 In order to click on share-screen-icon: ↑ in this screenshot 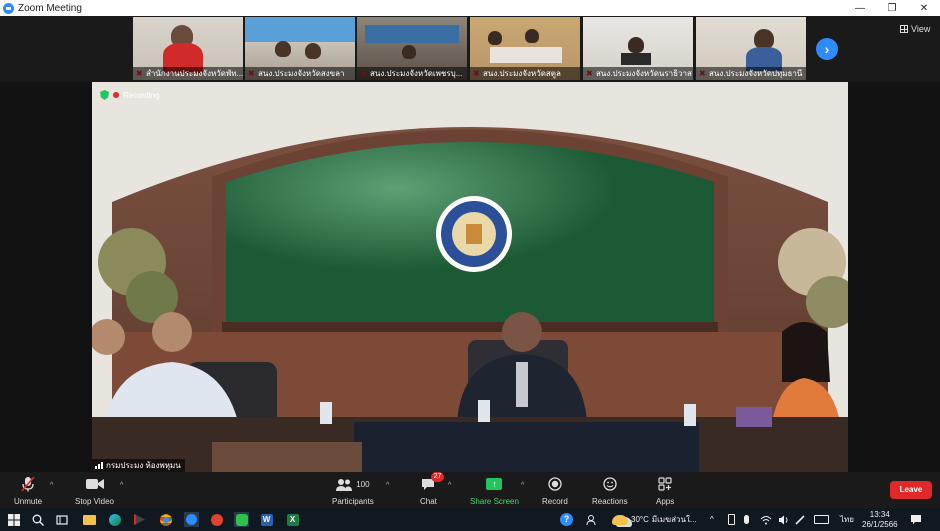, I will do `click(494, 484)`.